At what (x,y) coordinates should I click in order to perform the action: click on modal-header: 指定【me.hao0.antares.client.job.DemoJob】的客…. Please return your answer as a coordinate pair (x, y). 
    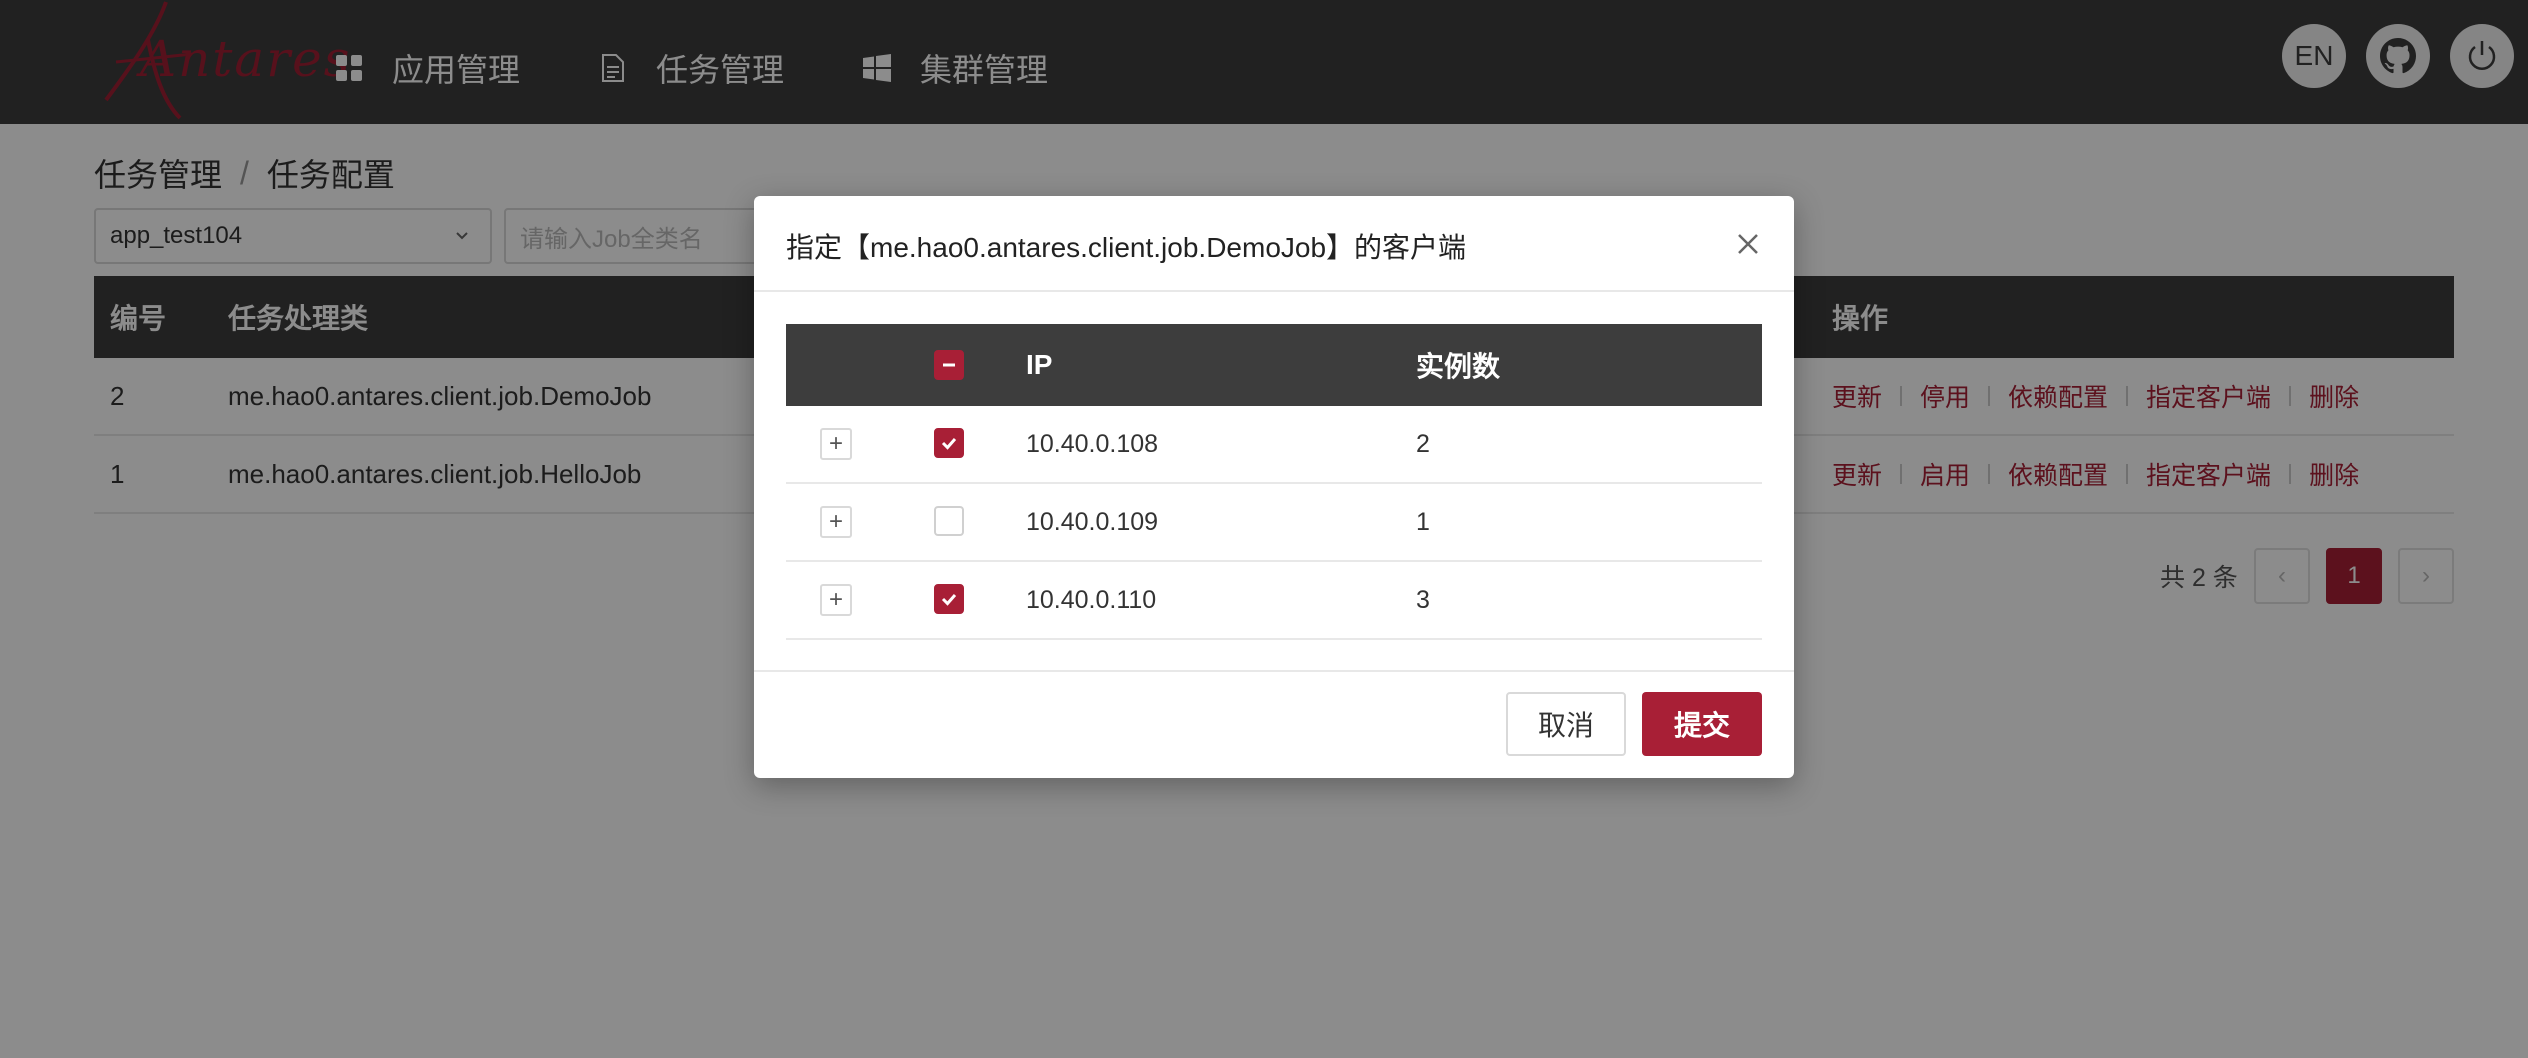
    Looking at the image, I should click on (1274, 244).